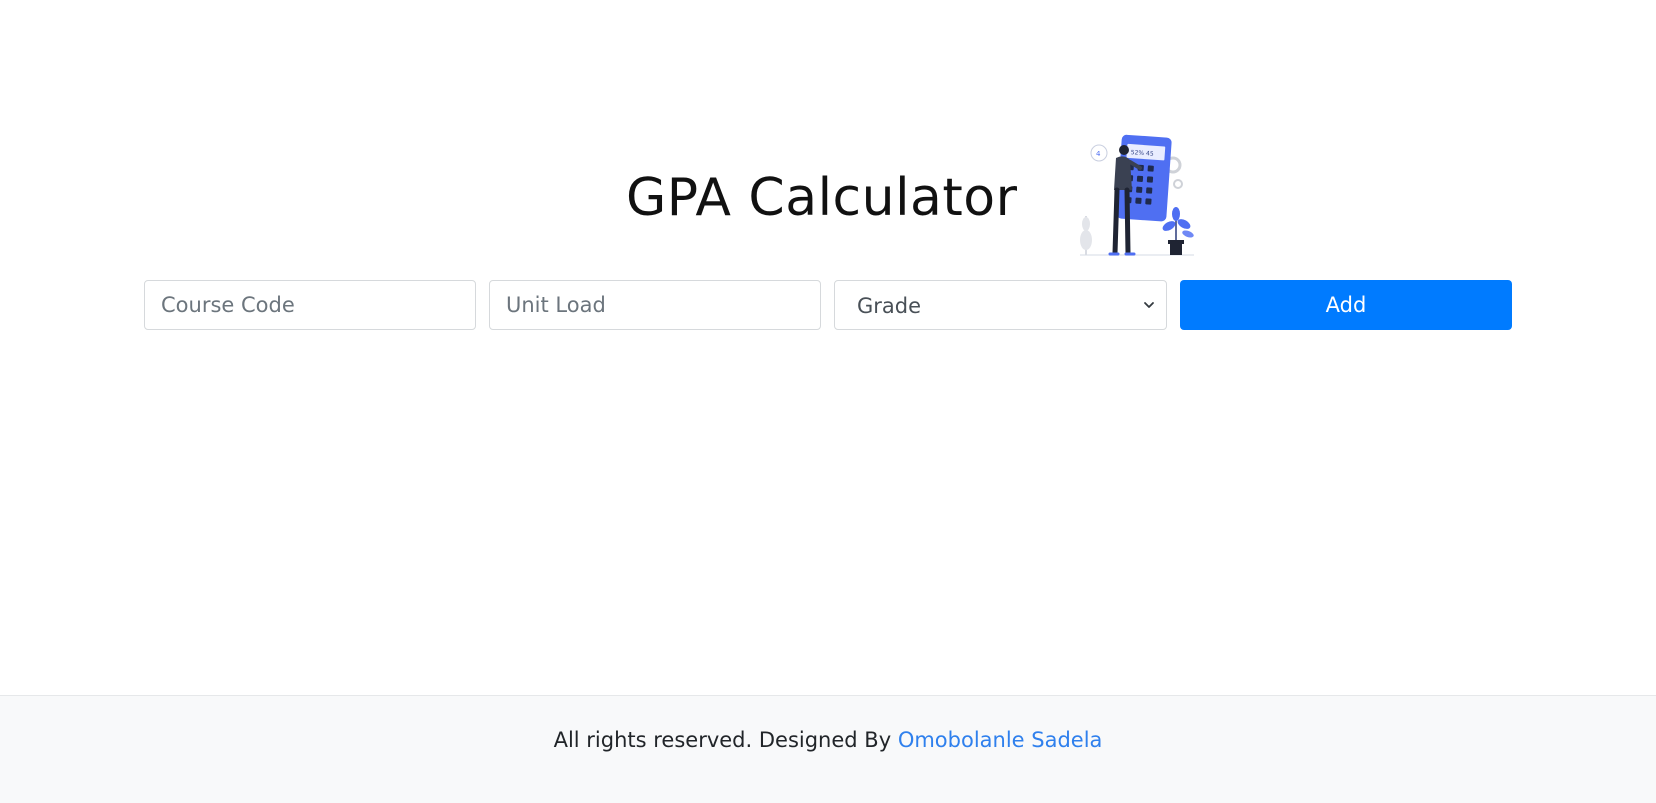  What do you see at coordinates (655, 305) in the screenshot?
I see `unit-load-input` at bounding box center [655, 305].